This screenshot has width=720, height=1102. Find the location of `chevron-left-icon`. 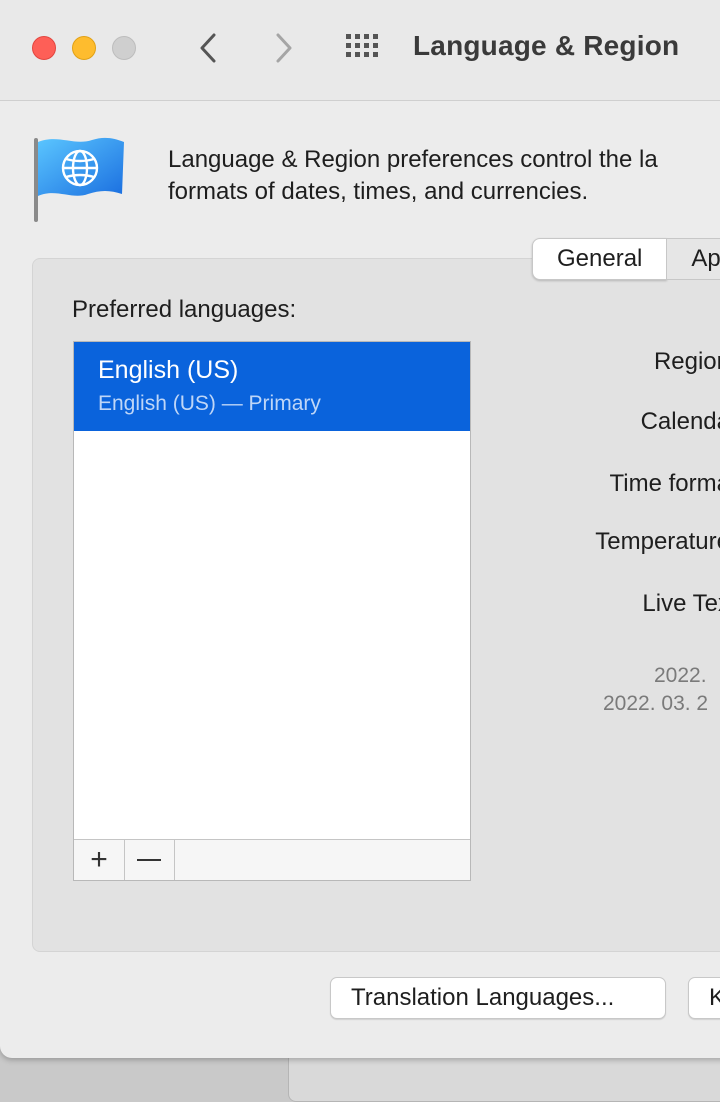

chevron-left-icon is located at coordinates (208, 48).